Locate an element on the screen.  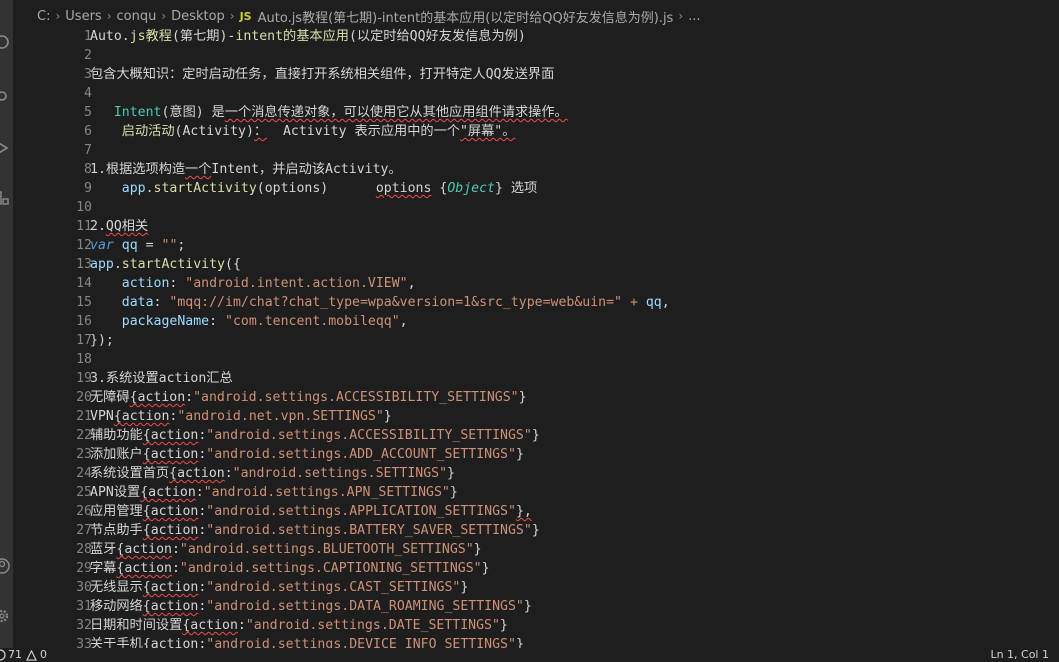
extensions-icon is located at coordinates (5, 198).